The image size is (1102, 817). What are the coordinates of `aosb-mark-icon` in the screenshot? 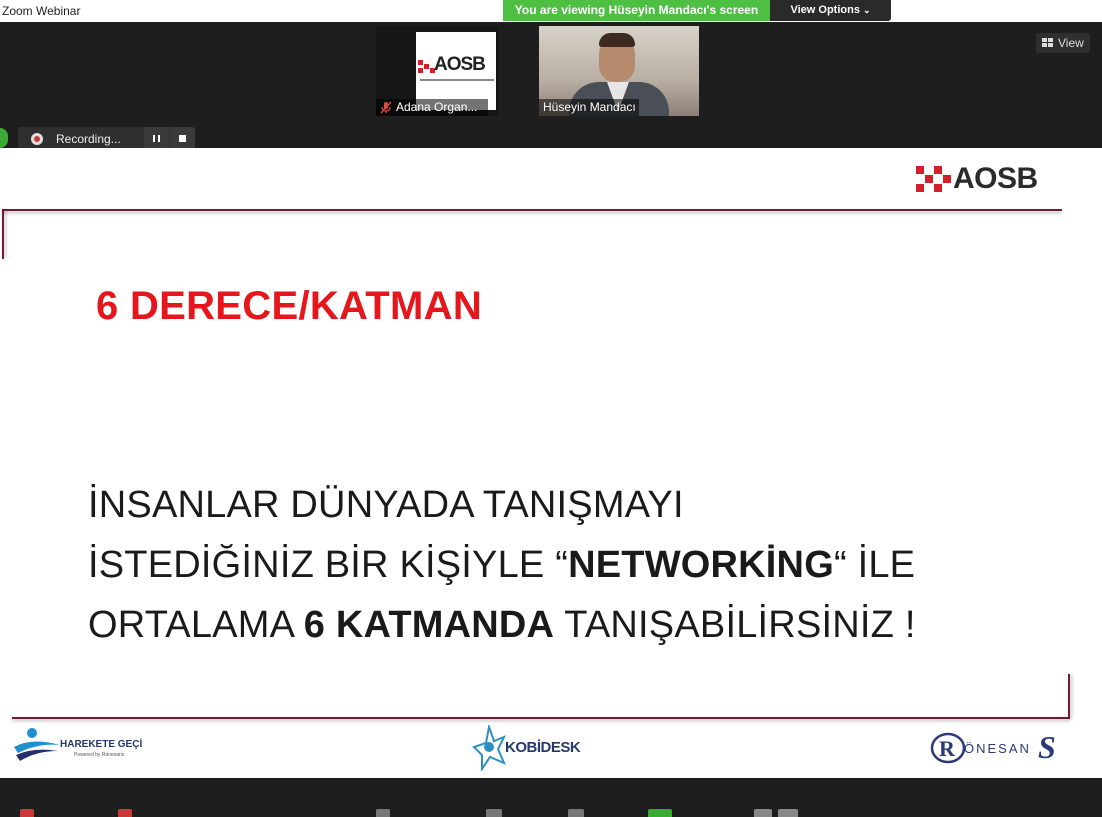 It's located at (933, 179).